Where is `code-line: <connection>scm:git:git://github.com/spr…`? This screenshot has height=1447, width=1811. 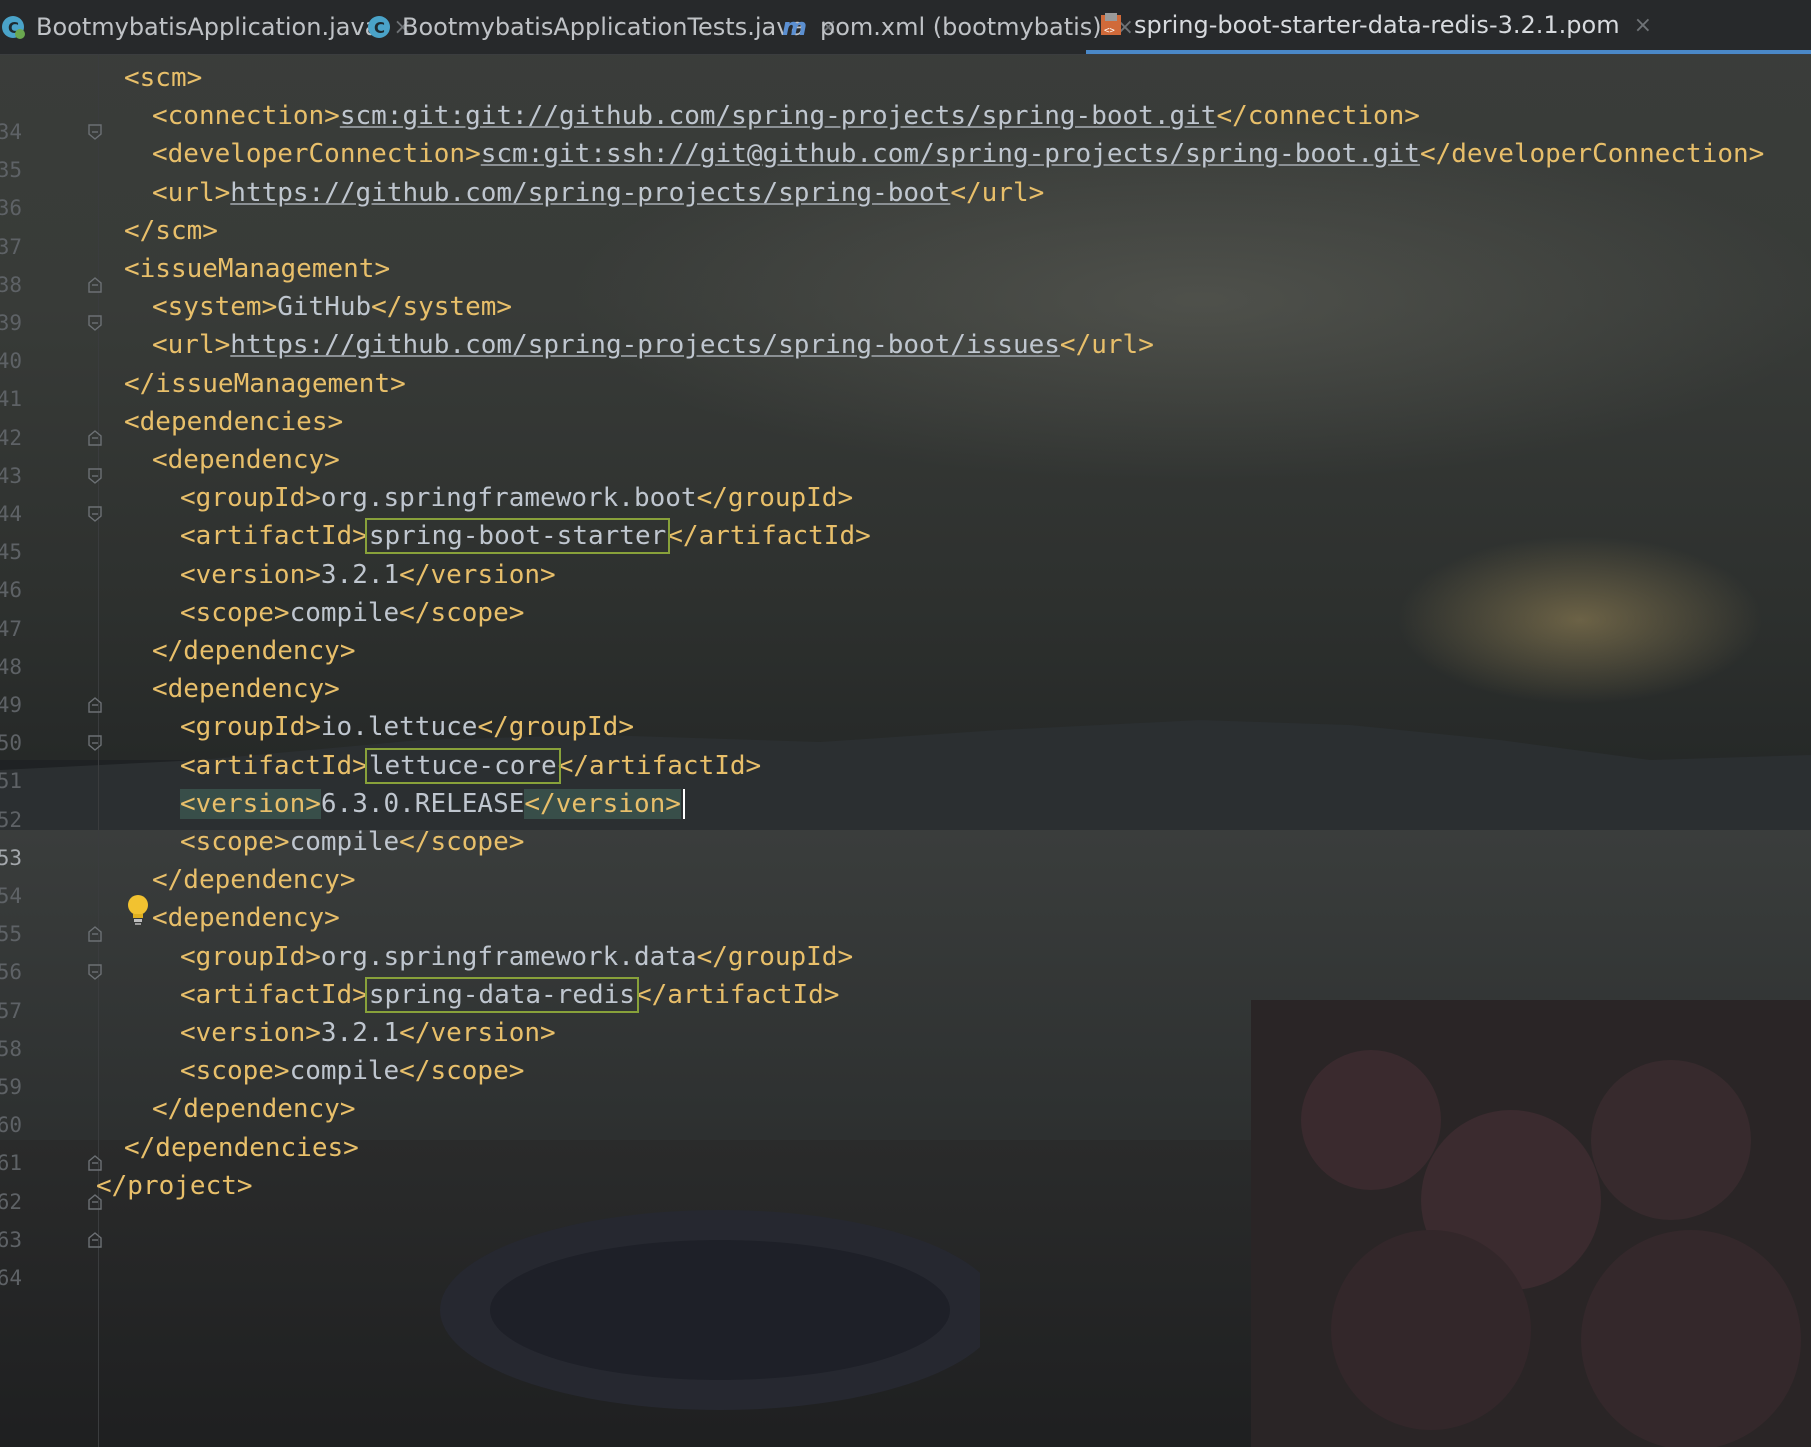 code-line: <connection>scm:git:git://github.com/spr… is located at coordinates (786, 116).